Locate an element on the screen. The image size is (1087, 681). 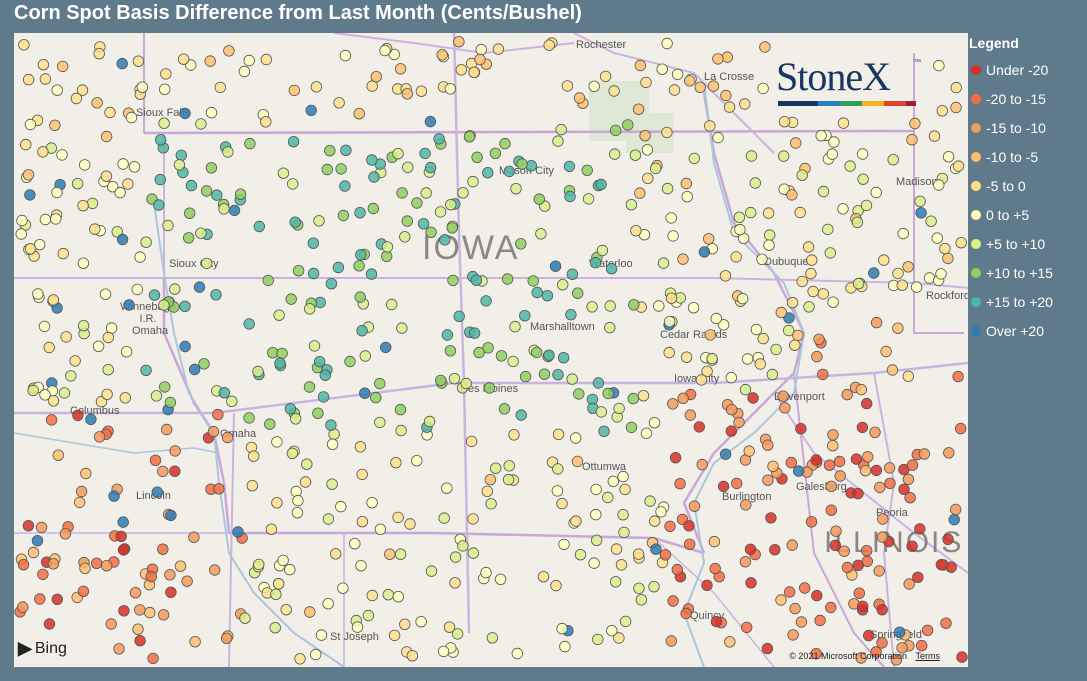
legend-item: -5 to 0 is located at coordinates (1028, 185).